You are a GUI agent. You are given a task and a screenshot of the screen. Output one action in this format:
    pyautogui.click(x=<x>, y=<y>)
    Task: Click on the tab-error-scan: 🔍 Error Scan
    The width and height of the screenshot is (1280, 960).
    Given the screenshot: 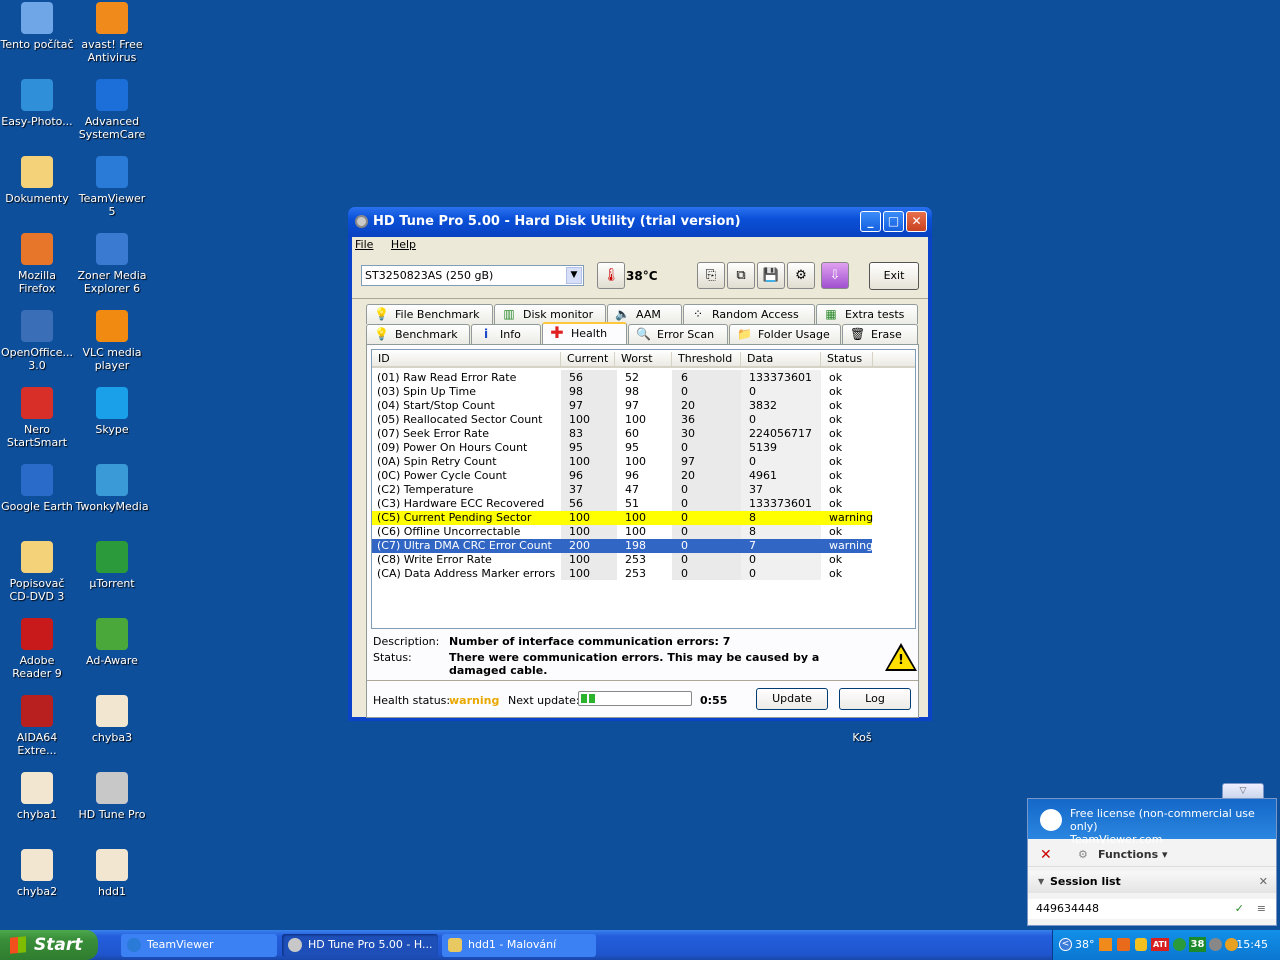 What is the action you would take?
    pyautogui.click(x=678, y=334)
    